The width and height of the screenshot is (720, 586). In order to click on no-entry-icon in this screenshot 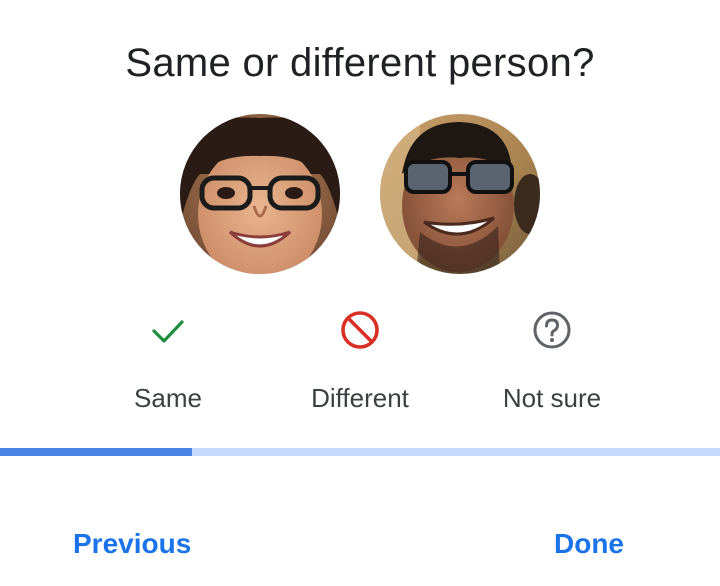, I will do `click(360, 330)`.